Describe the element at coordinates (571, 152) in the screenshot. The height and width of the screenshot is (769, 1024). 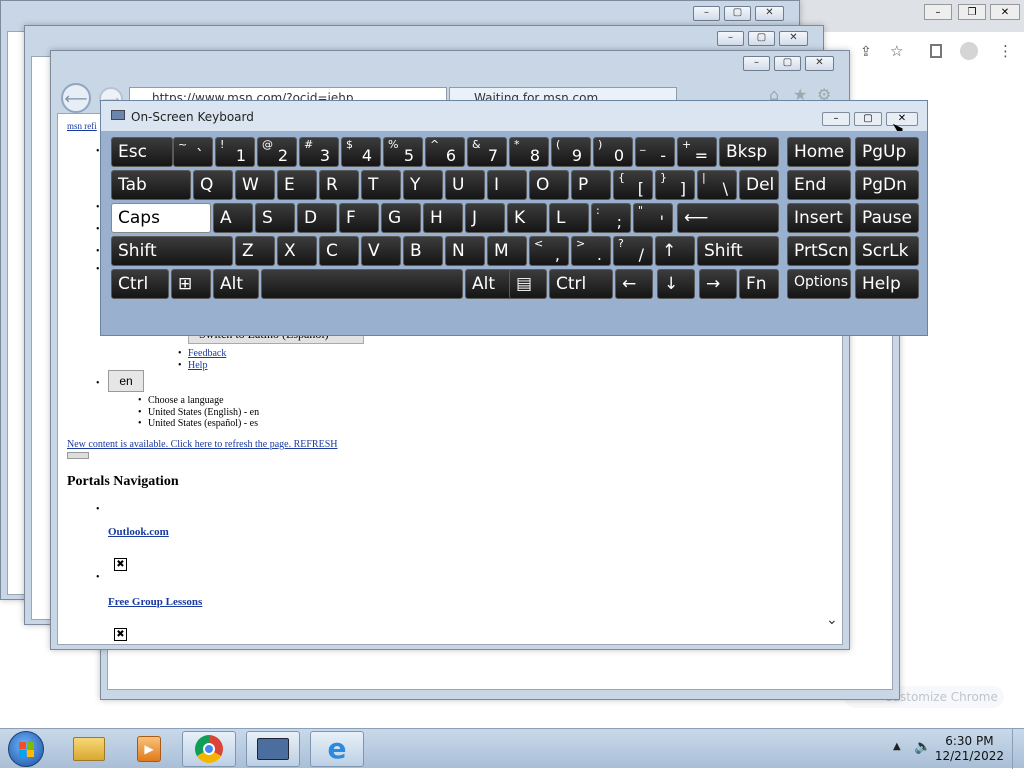
I see `key--9: (9` at that location.